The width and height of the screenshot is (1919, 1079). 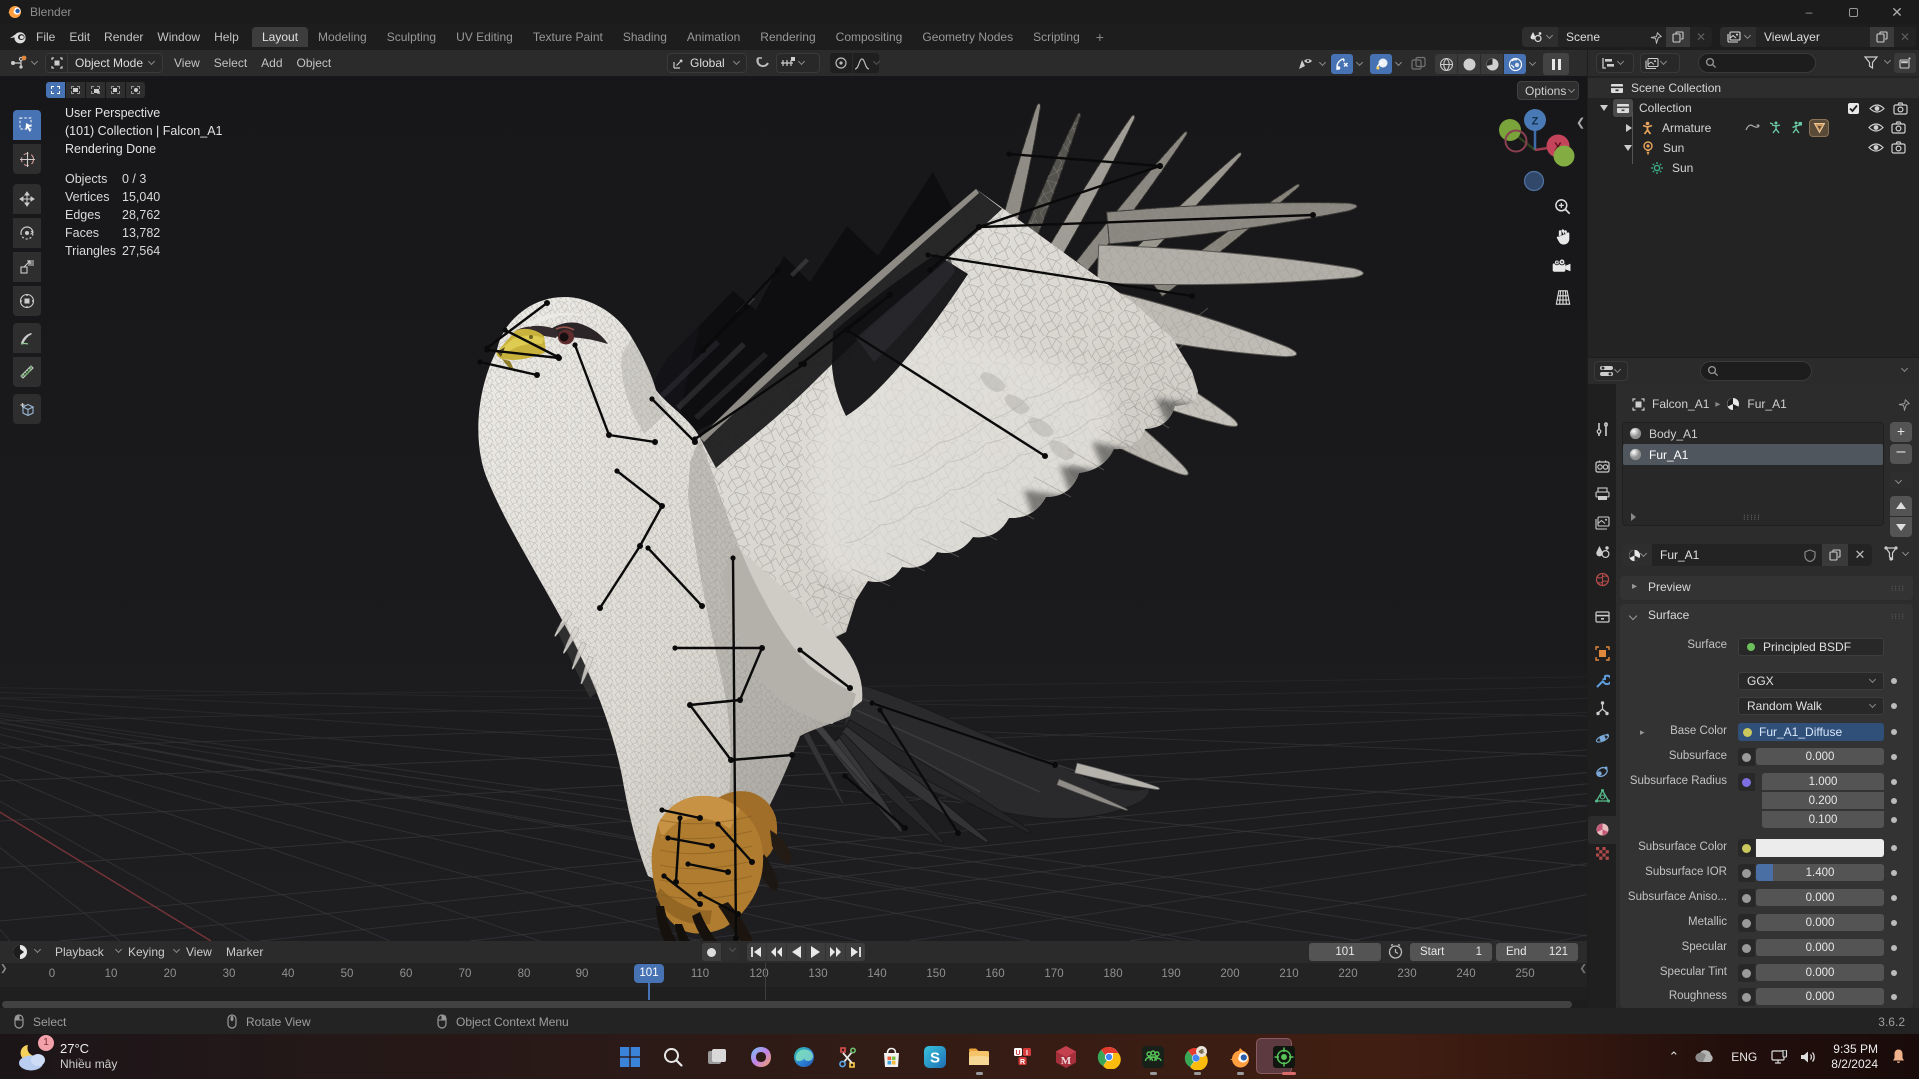 I want to click on svg-text: R, so click(x=1022, y=1062).